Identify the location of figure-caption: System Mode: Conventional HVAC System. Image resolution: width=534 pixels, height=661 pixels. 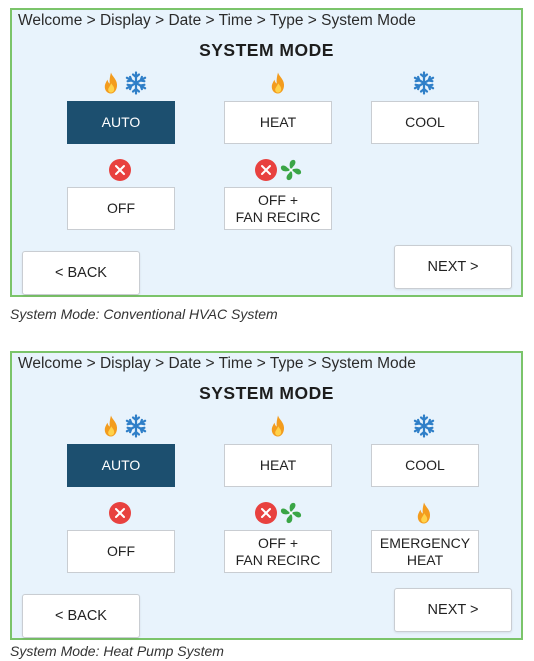
(144, 314).